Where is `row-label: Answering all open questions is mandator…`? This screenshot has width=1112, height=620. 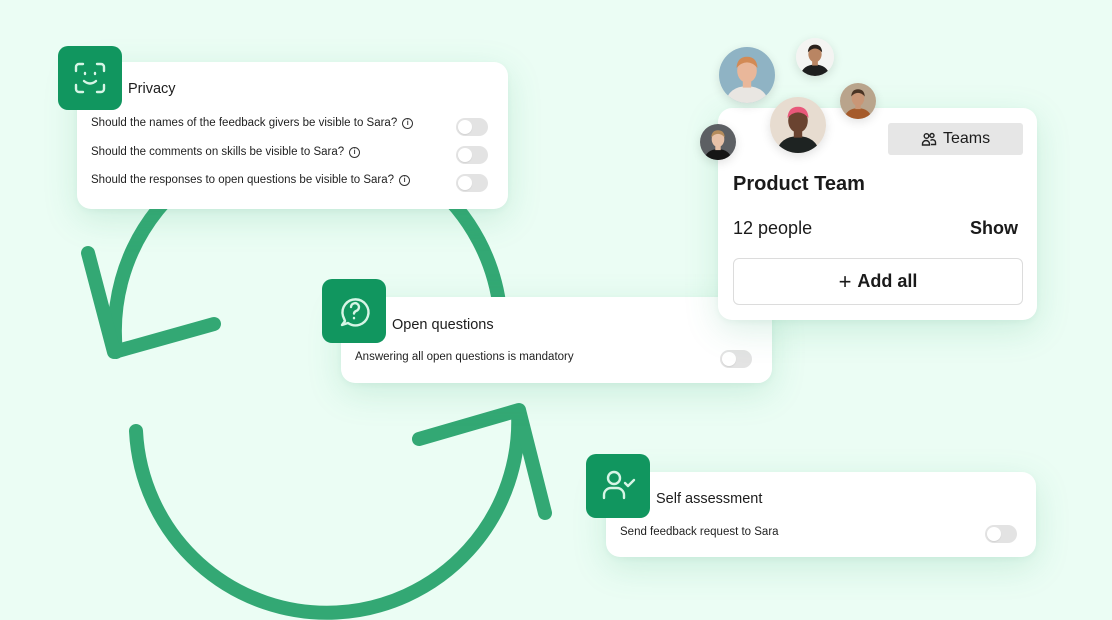 row-label: Answering all open questions is mandator… is located at coordinates (464, 357).